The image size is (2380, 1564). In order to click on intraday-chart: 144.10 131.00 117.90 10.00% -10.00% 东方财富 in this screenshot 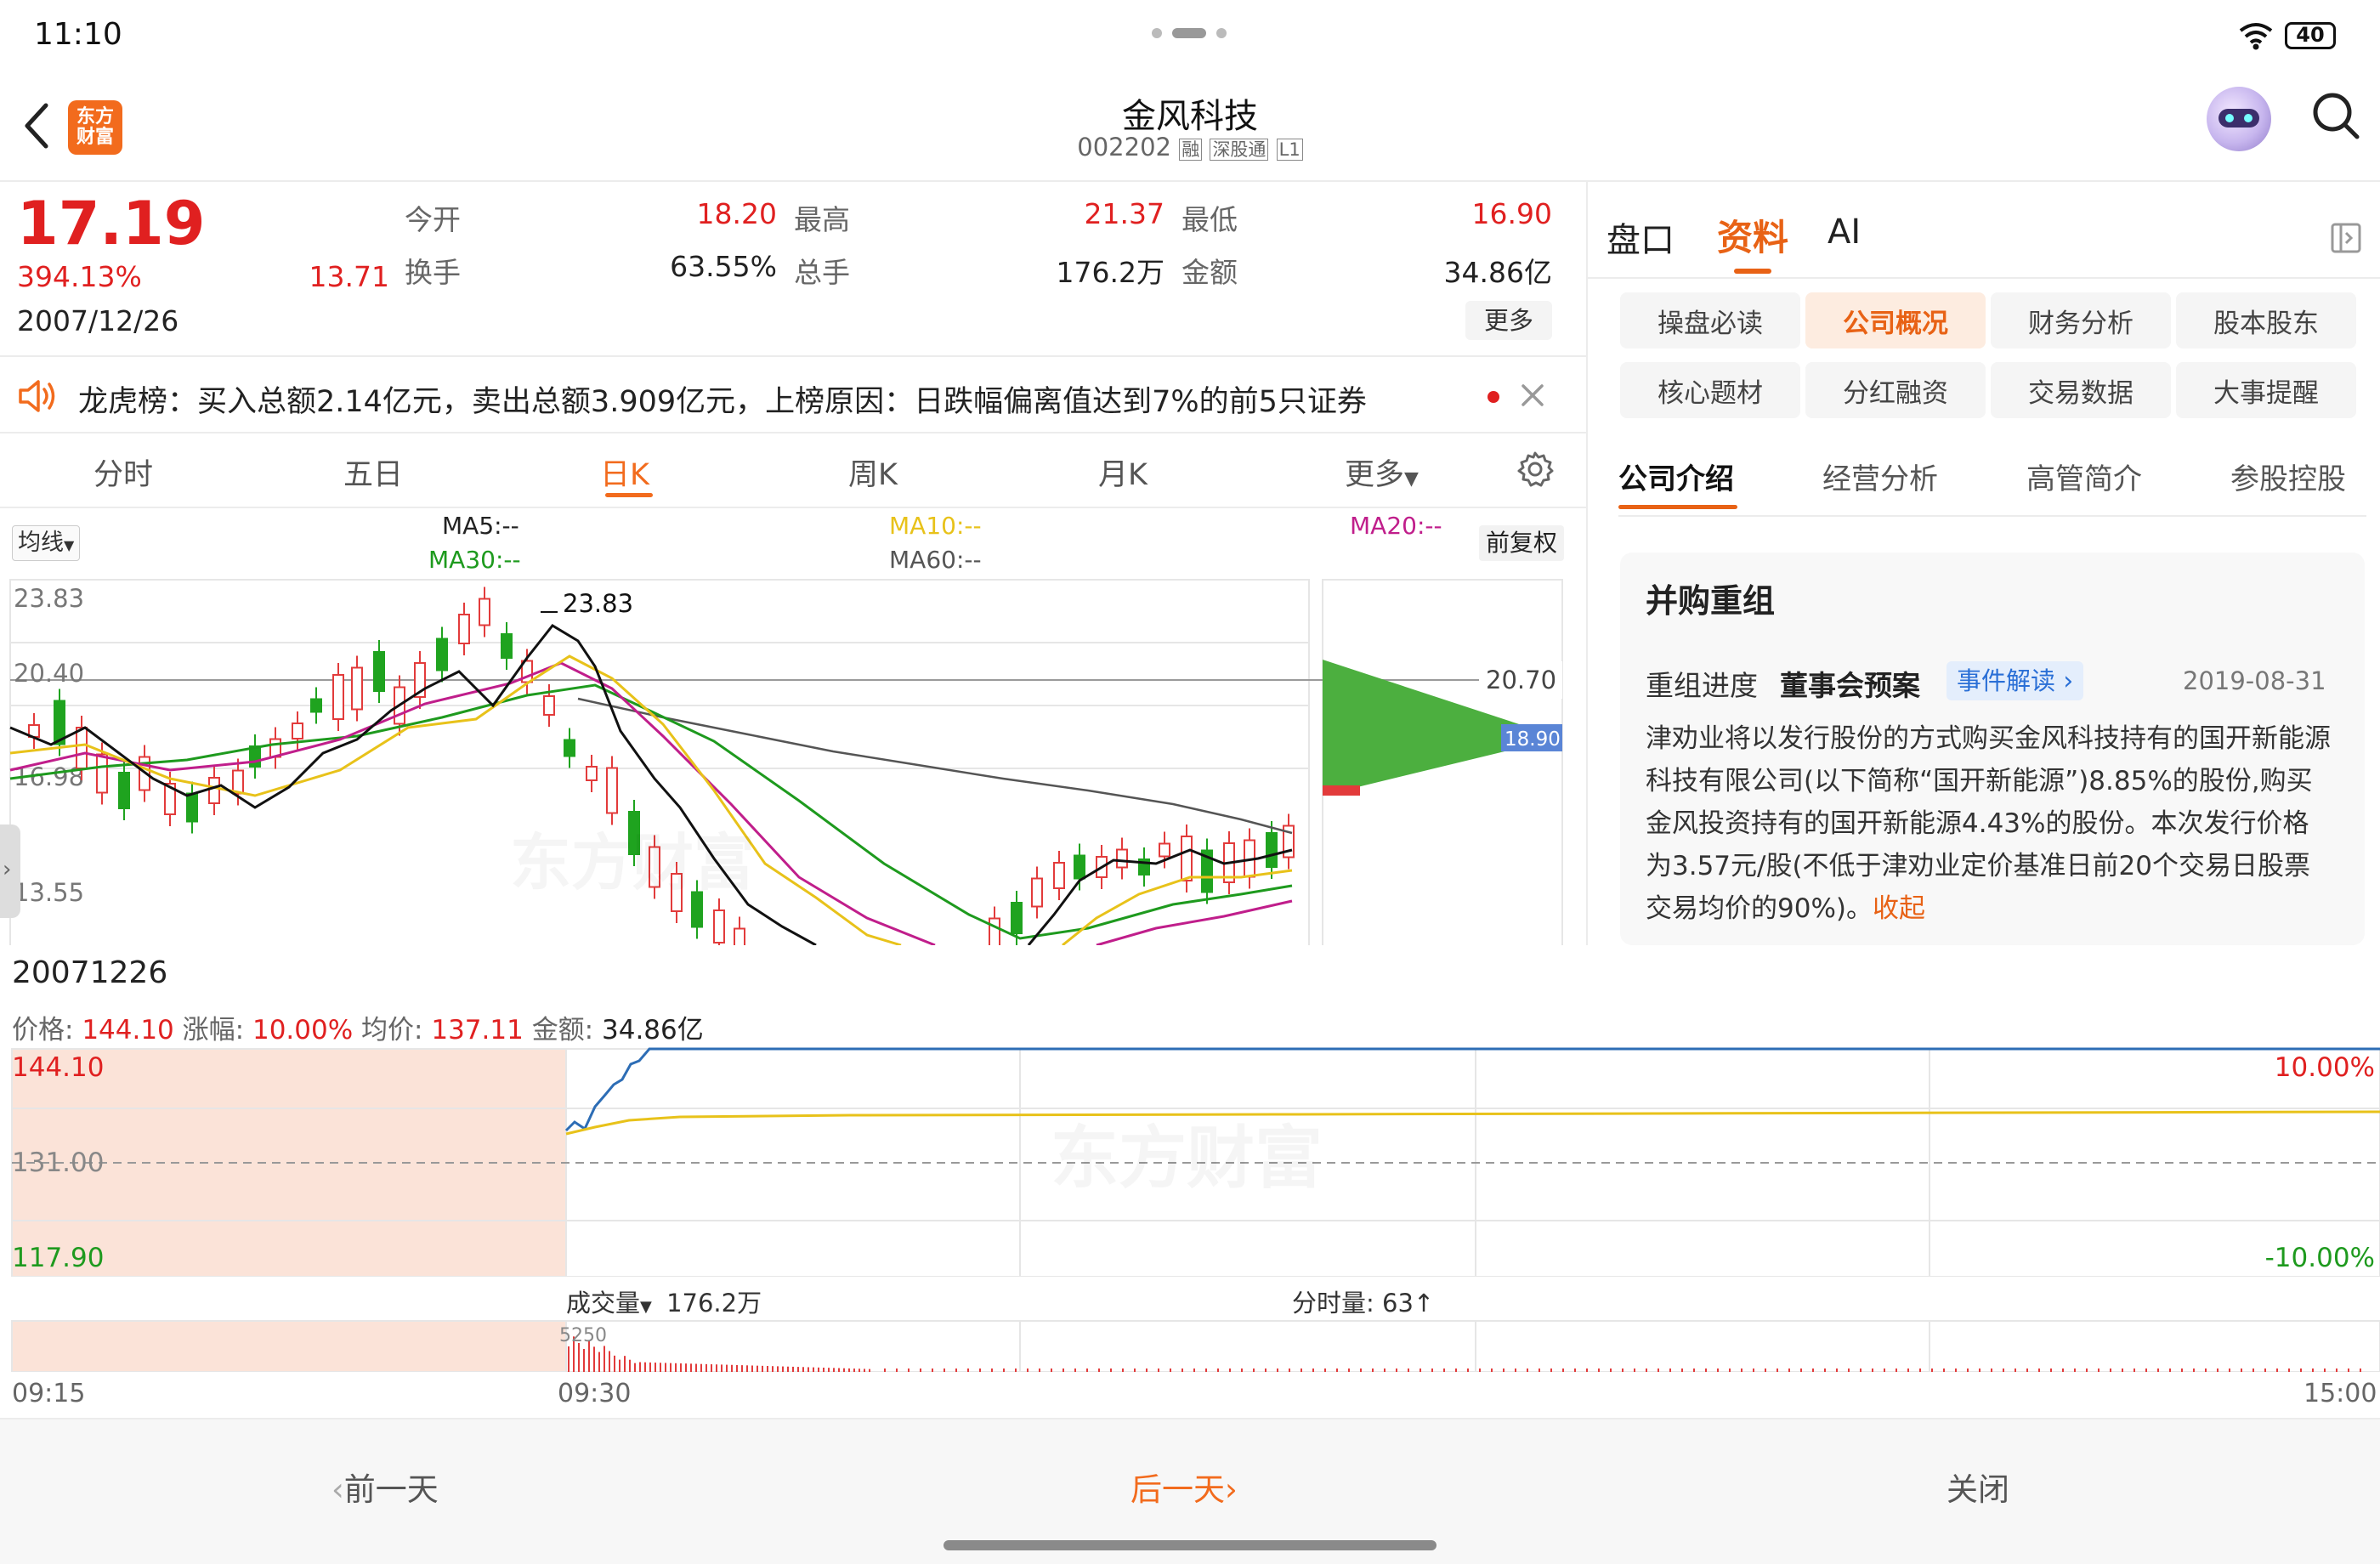, I will do `click(1190, 1161)`.